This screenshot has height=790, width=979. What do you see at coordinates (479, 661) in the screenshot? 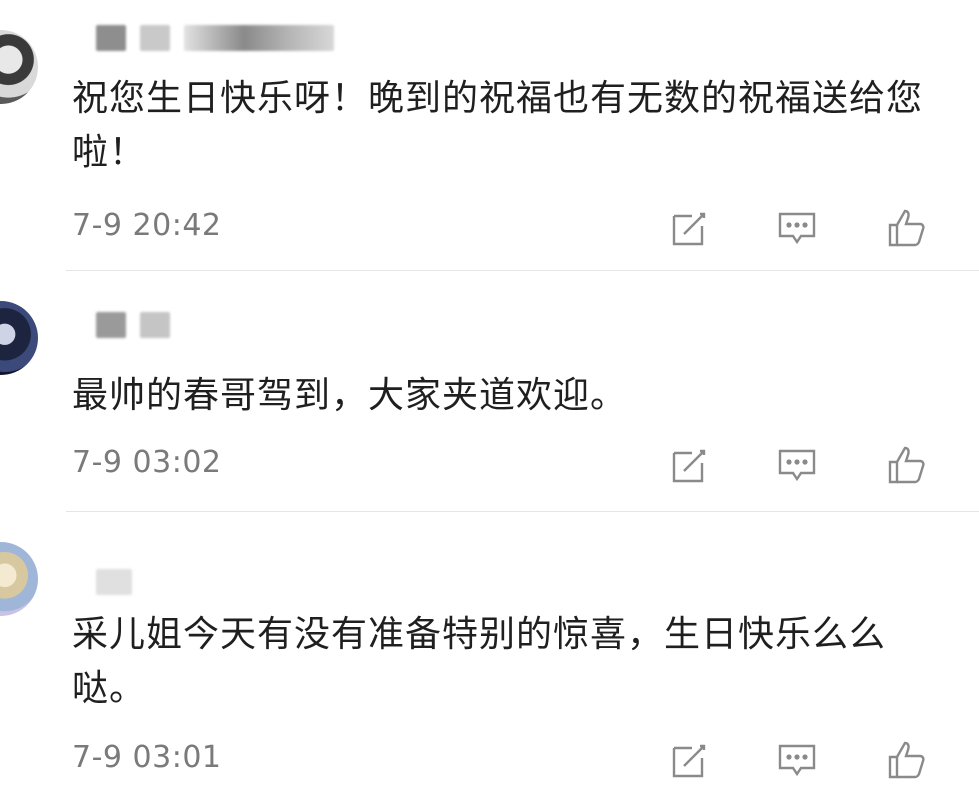
I see `comment-text: 采儿姐今天有没有准备特别的惊喜，生日快乐么么哒。` at bounding box center [479, 661].